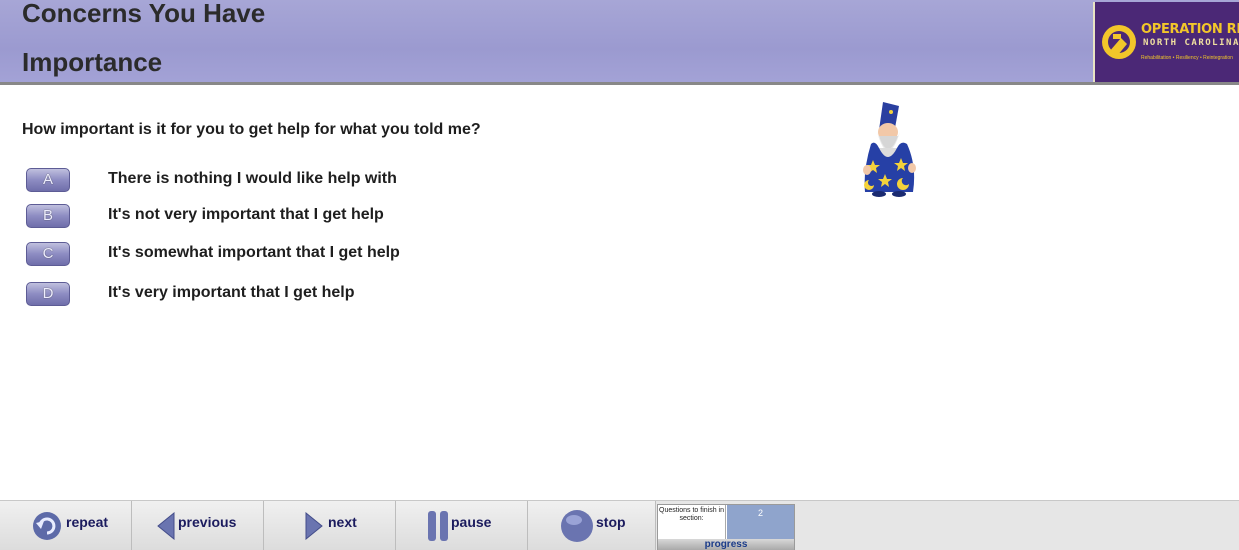 This screenshot has height=550, width=1239. I want to click on section-title: Concerns You Have, so click(144, 14).